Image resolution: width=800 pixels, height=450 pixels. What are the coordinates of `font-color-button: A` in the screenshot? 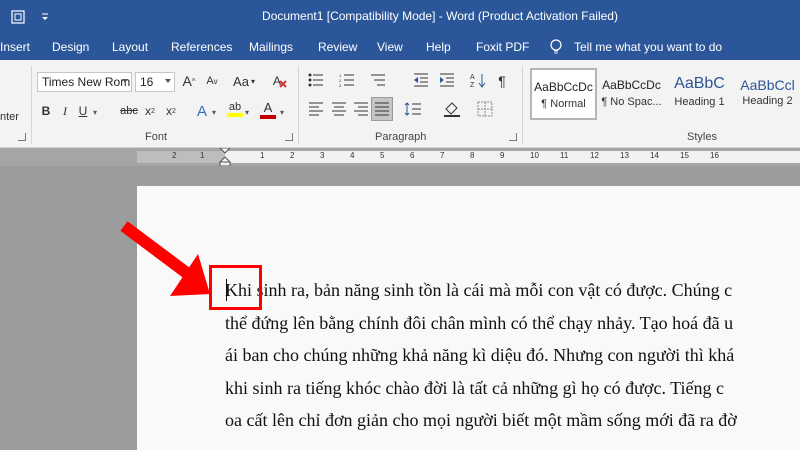 It's located at (268, 109).